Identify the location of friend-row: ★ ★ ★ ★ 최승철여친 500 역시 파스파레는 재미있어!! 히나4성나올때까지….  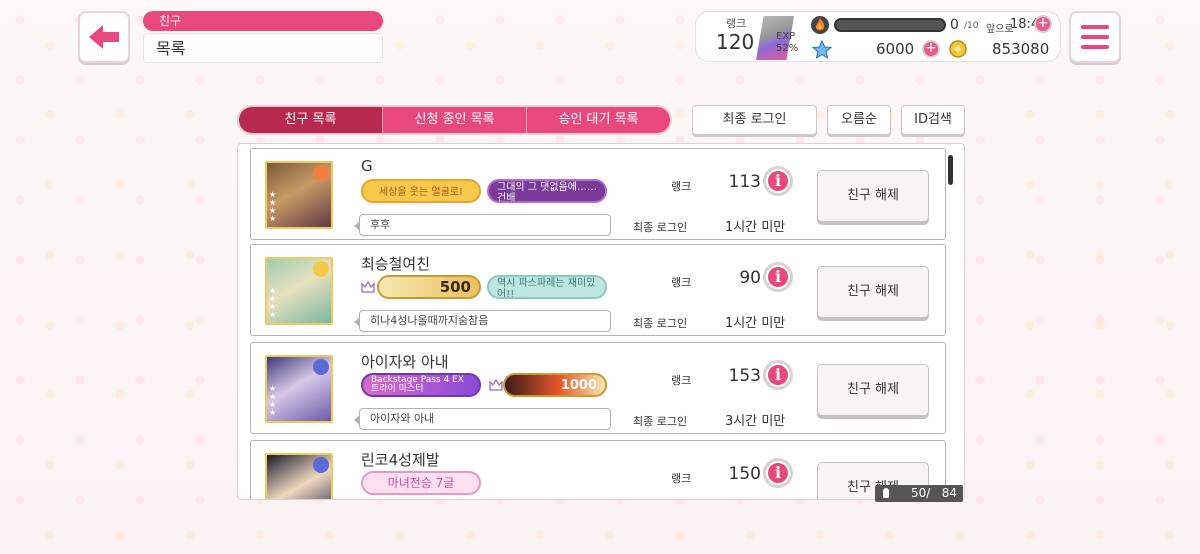
(598, 290).